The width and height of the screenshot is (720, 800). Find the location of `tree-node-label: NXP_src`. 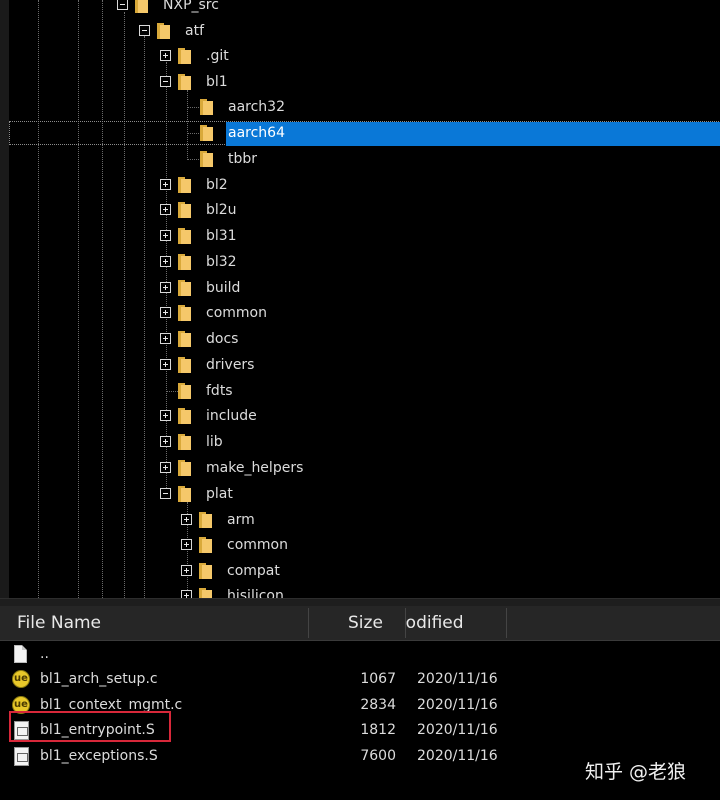

tree-node-label: NXP_src is located at coordinates (191, 6).